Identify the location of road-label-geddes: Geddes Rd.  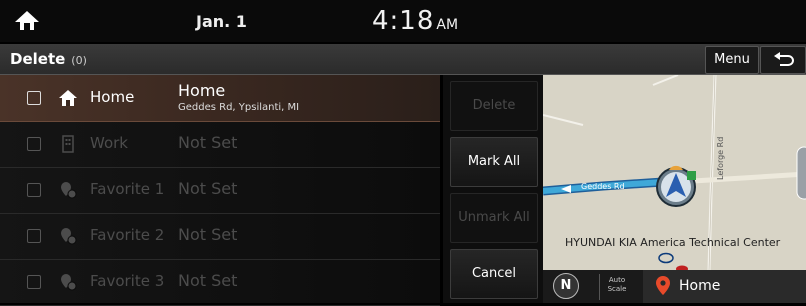
(603, 186).